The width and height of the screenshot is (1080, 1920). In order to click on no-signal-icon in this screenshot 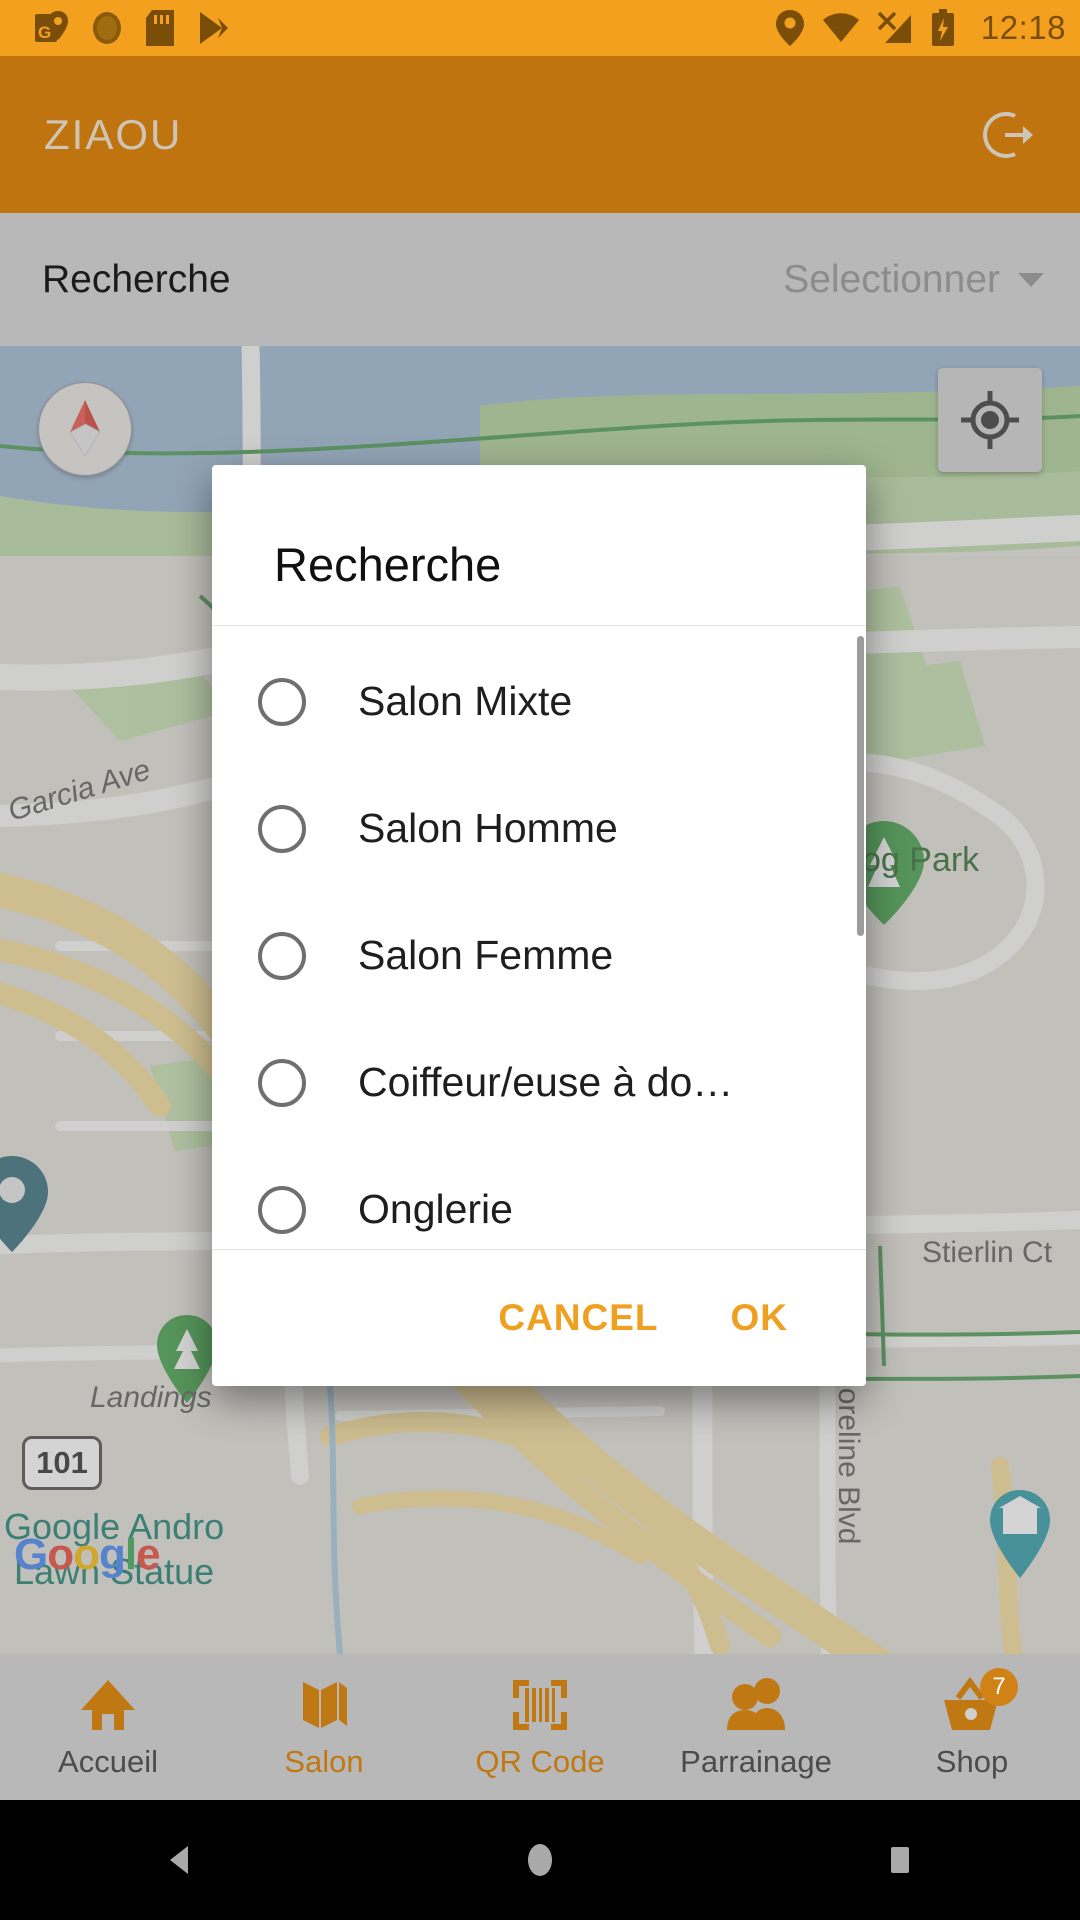, I will do `click(894, 27)`.